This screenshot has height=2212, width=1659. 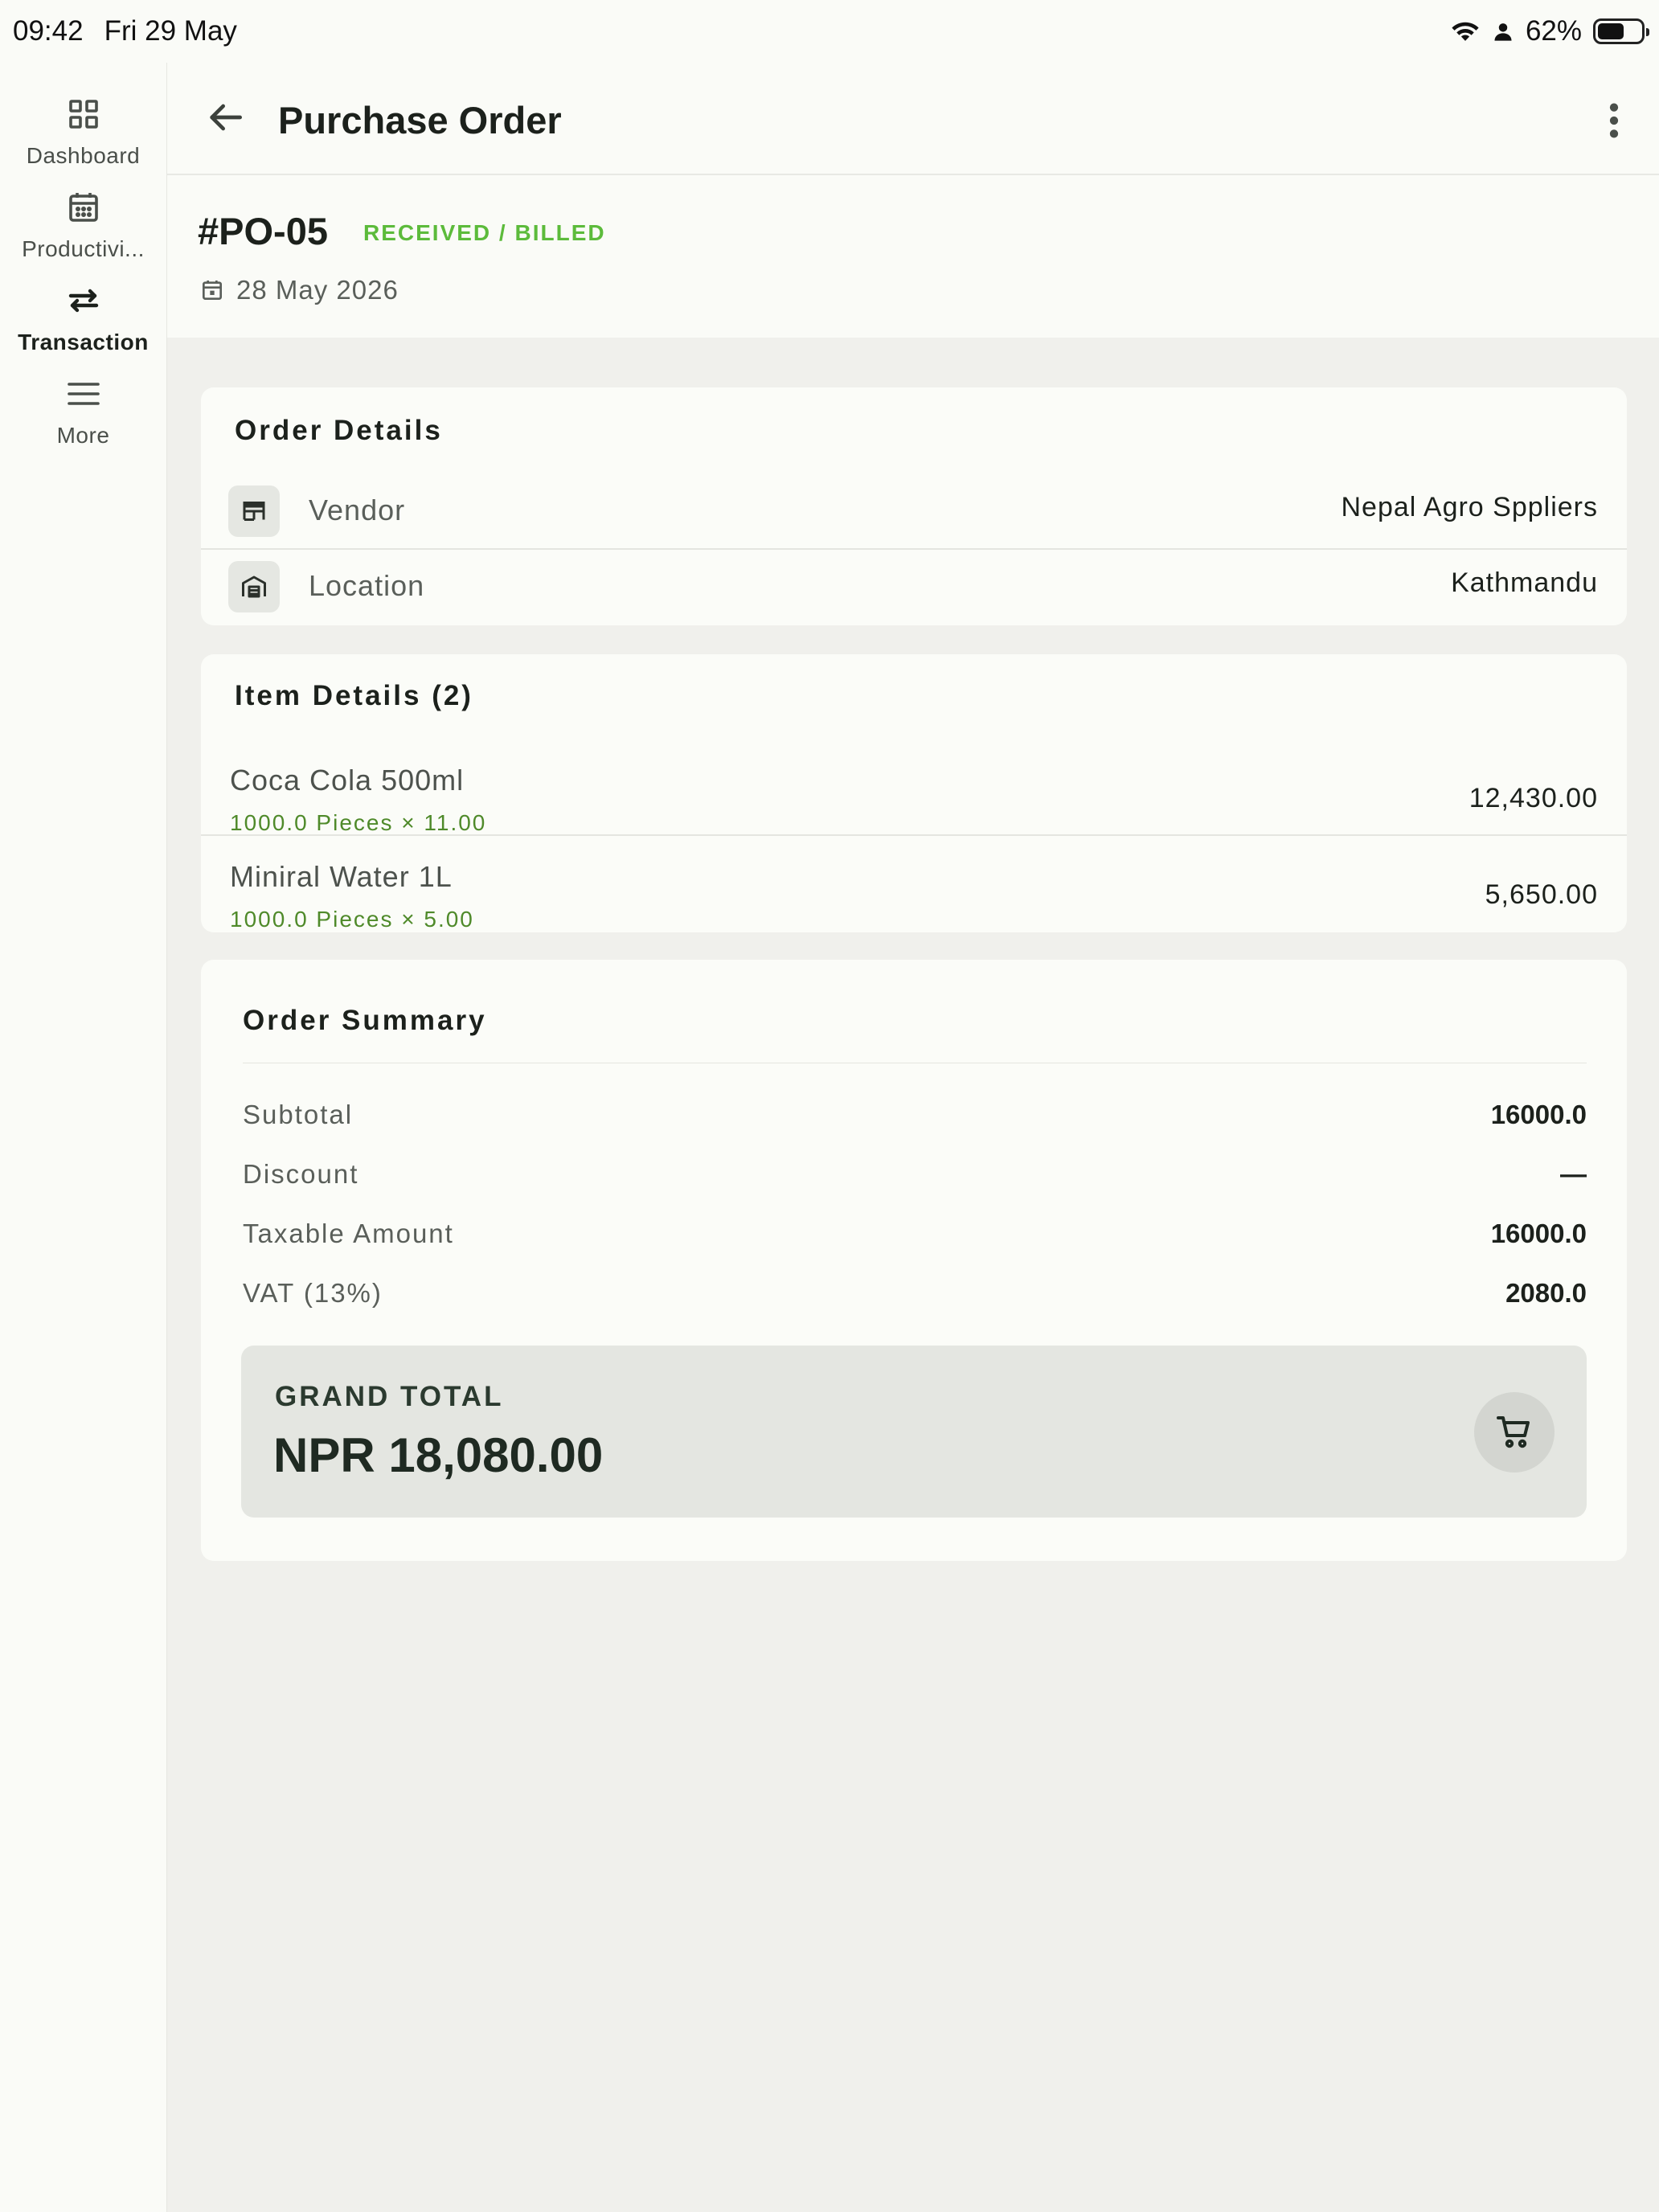 I want to click on vat-row: VAT (13%) 2080.0, so click(x=915, y=1302).